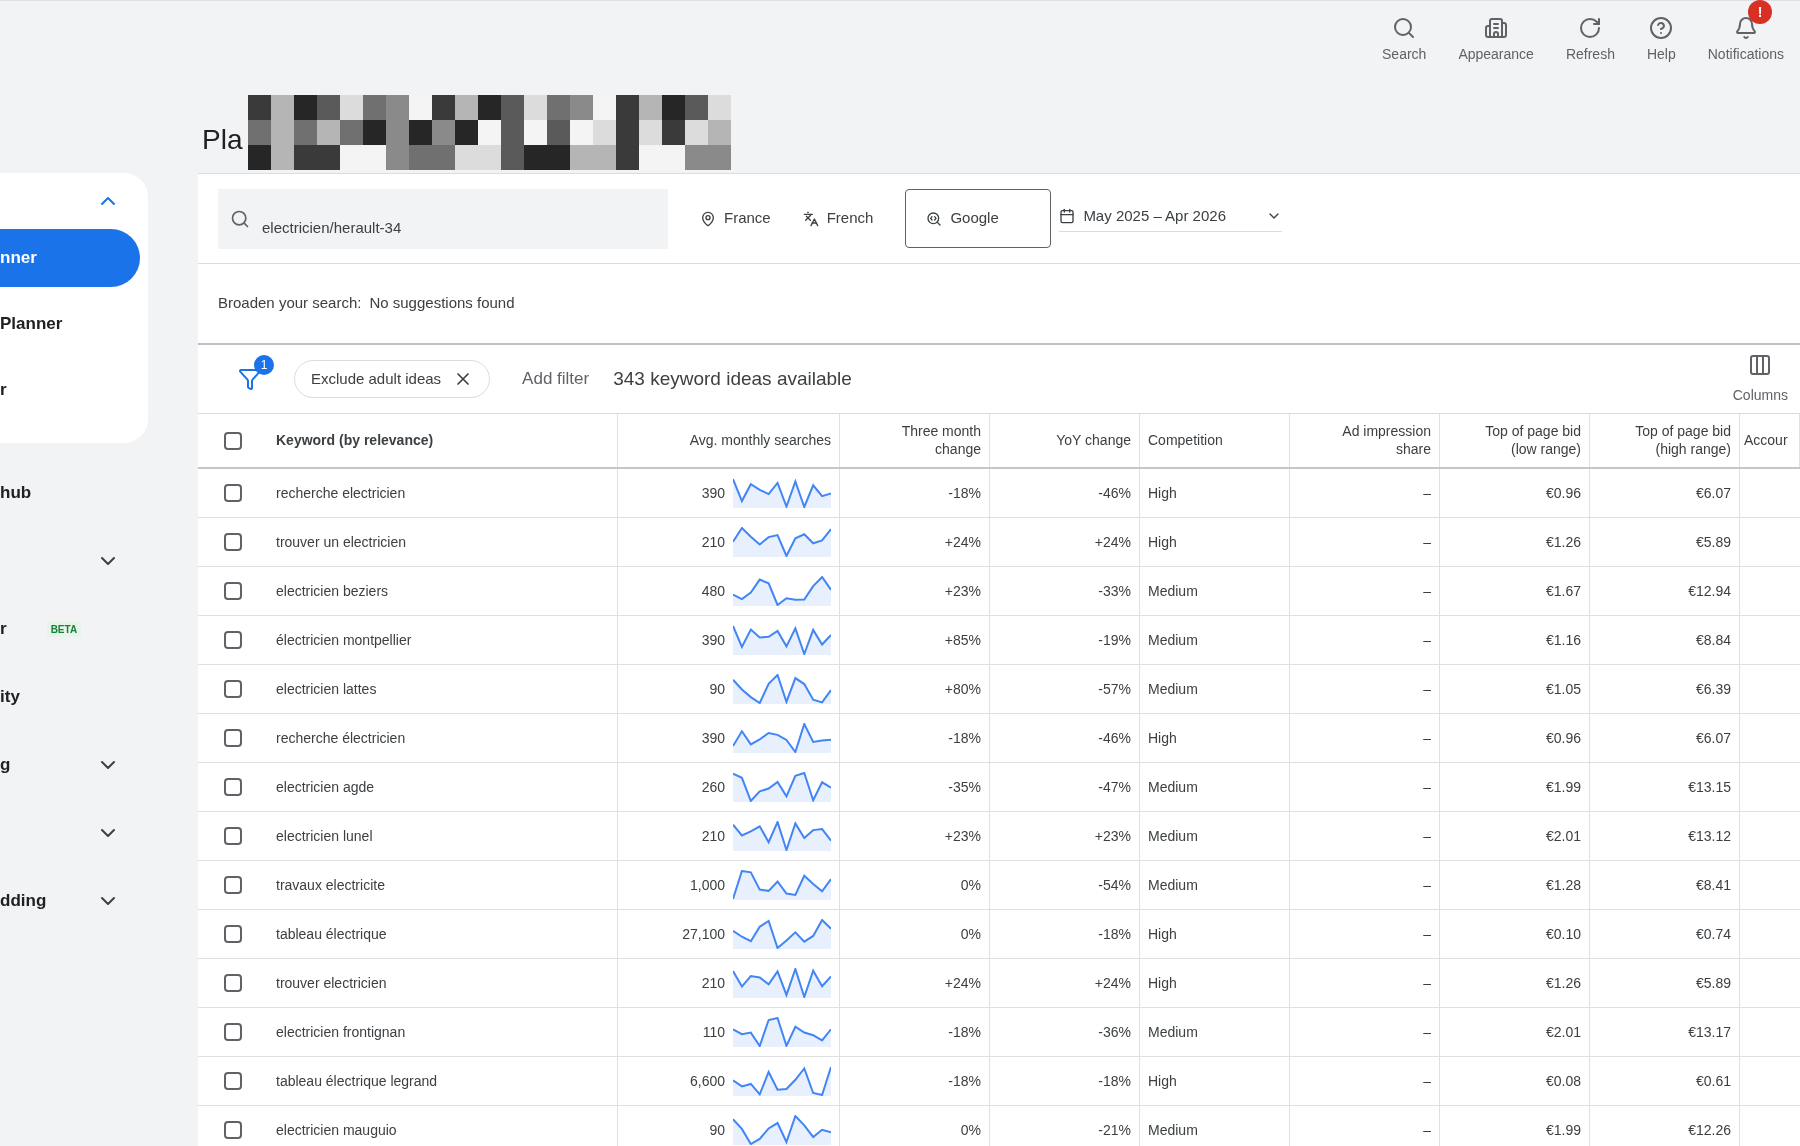  I want to click on table-cell-text: €6.39, so click(1713, 689).